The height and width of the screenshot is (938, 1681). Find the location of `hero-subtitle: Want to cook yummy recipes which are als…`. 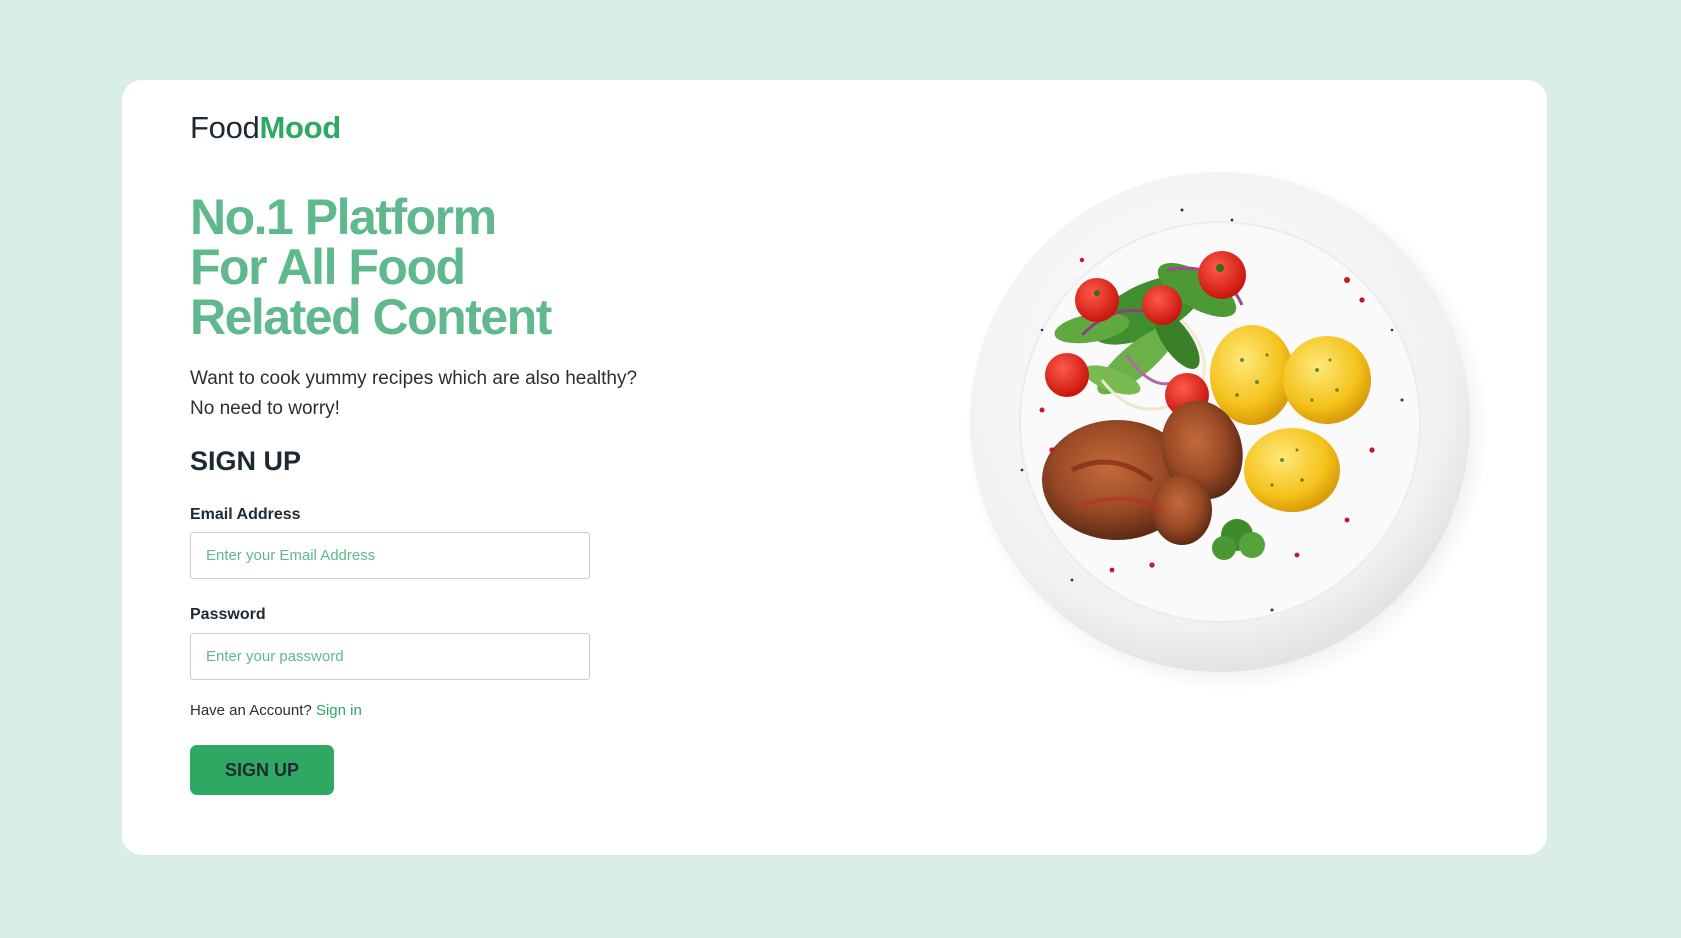

hero-subtitle: Want to cook yummy recipes which are als… is located at coordinates (413, 394).